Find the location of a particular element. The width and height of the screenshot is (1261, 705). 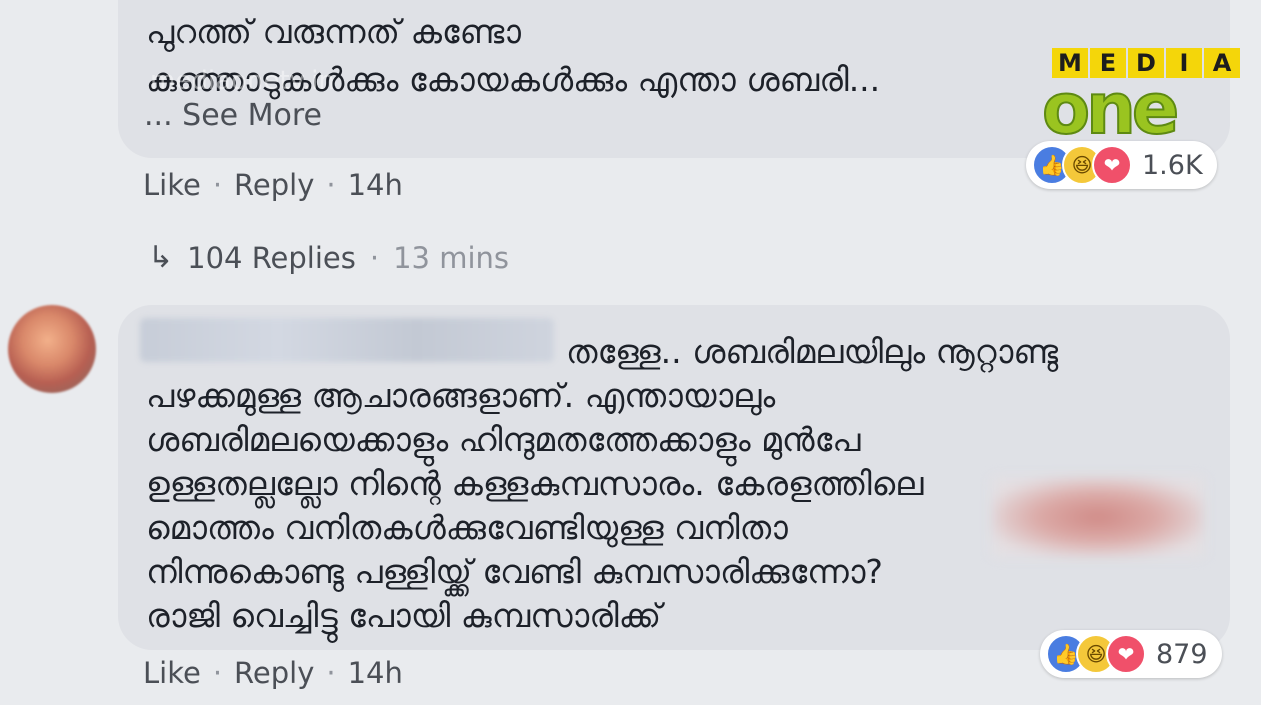

logo-one-text: one is located at coordinates (1110, 109).